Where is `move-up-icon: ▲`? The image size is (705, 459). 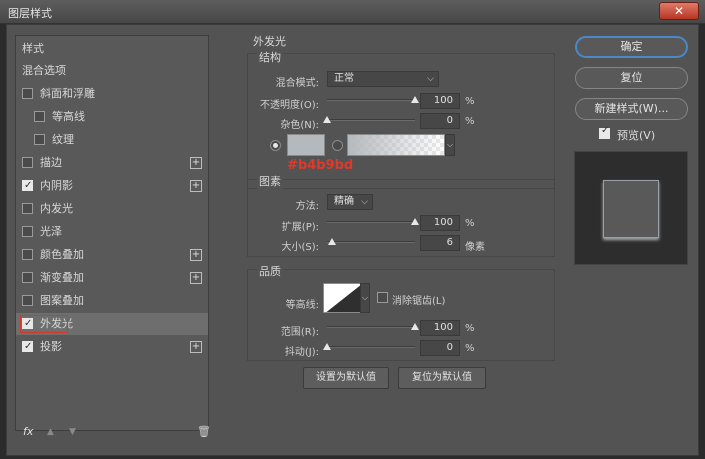
move-up-icon: ▲ is located at coordinates (50, 432).